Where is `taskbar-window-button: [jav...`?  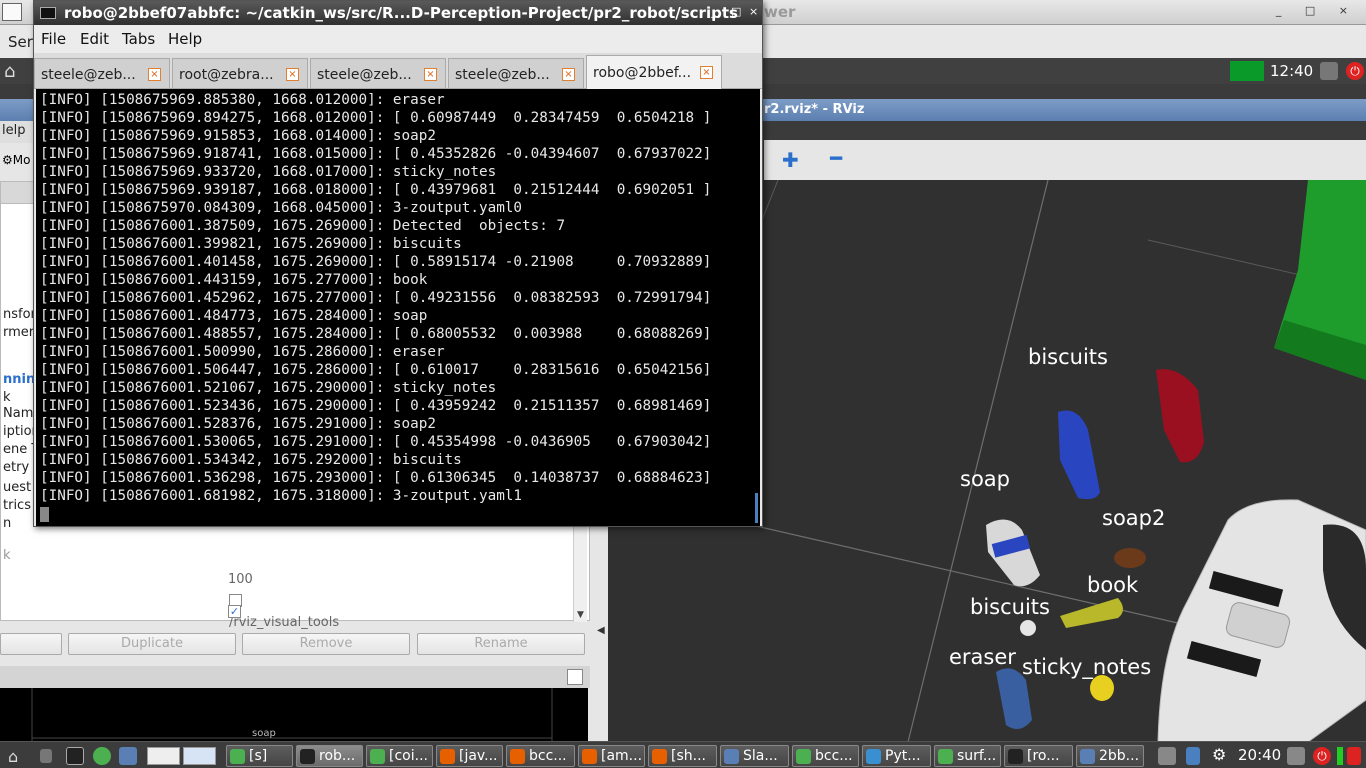 taskbar-window-button: [jav... is located at coordinates (469, 756).